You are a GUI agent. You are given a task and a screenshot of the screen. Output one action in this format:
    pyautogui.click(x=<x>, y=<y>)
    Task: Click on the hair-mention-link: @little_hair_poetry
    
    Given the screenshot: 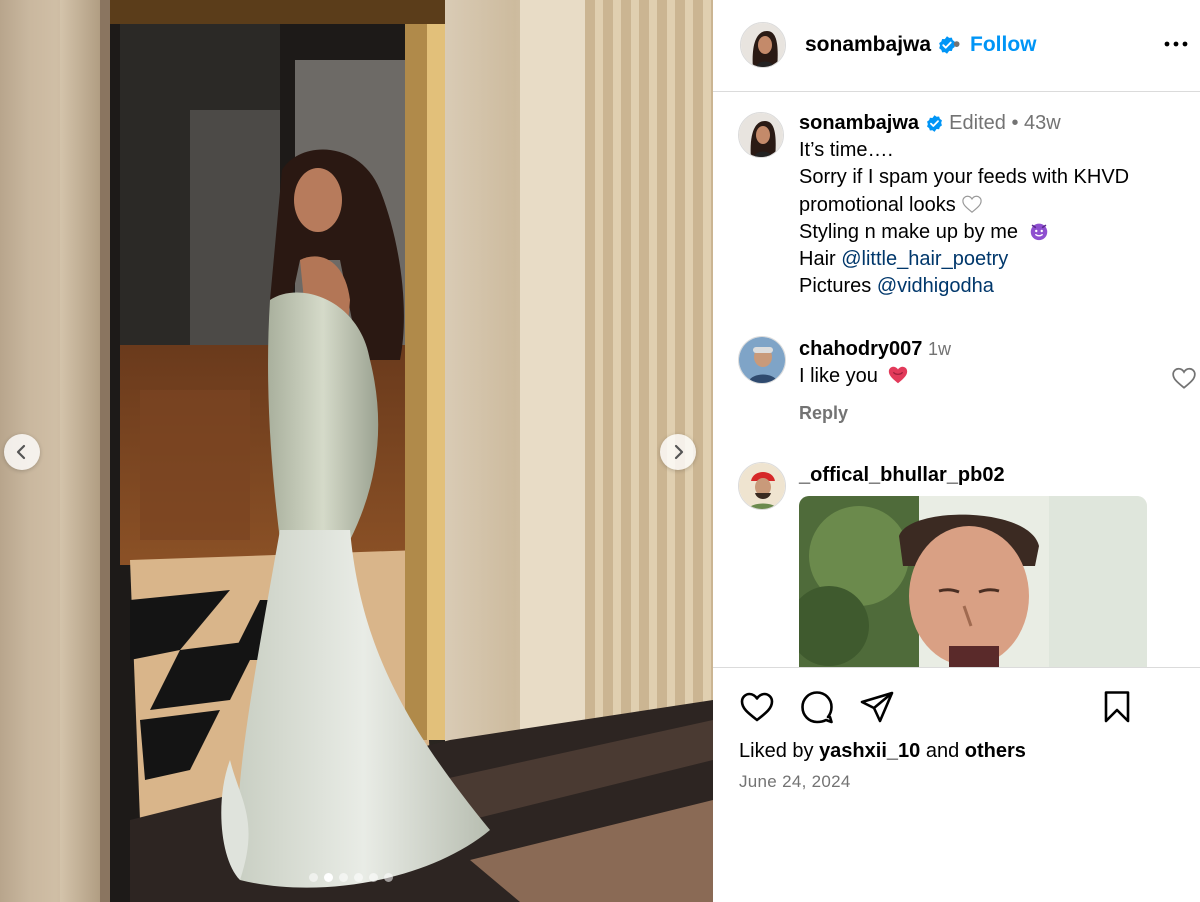 What is the action you would take?
    pyautogui.click(x=924, y=259)
    